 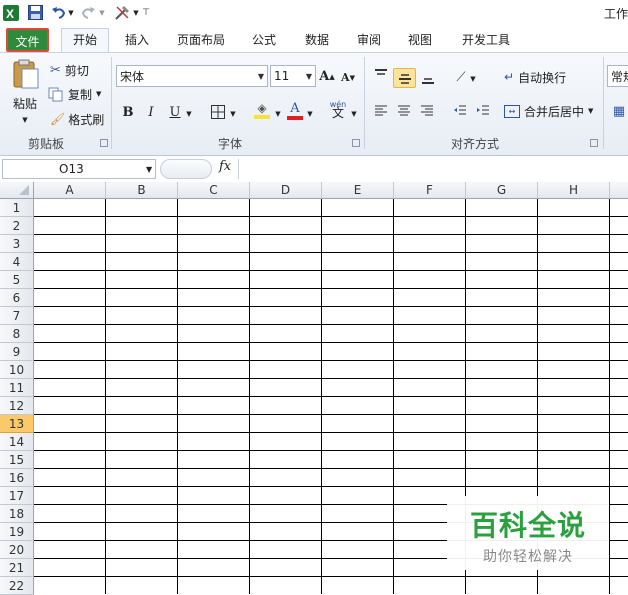 What do you see at coordinates (35, 12) in the screenshot?
I see `save-icon` at bounding box center [35, 12].